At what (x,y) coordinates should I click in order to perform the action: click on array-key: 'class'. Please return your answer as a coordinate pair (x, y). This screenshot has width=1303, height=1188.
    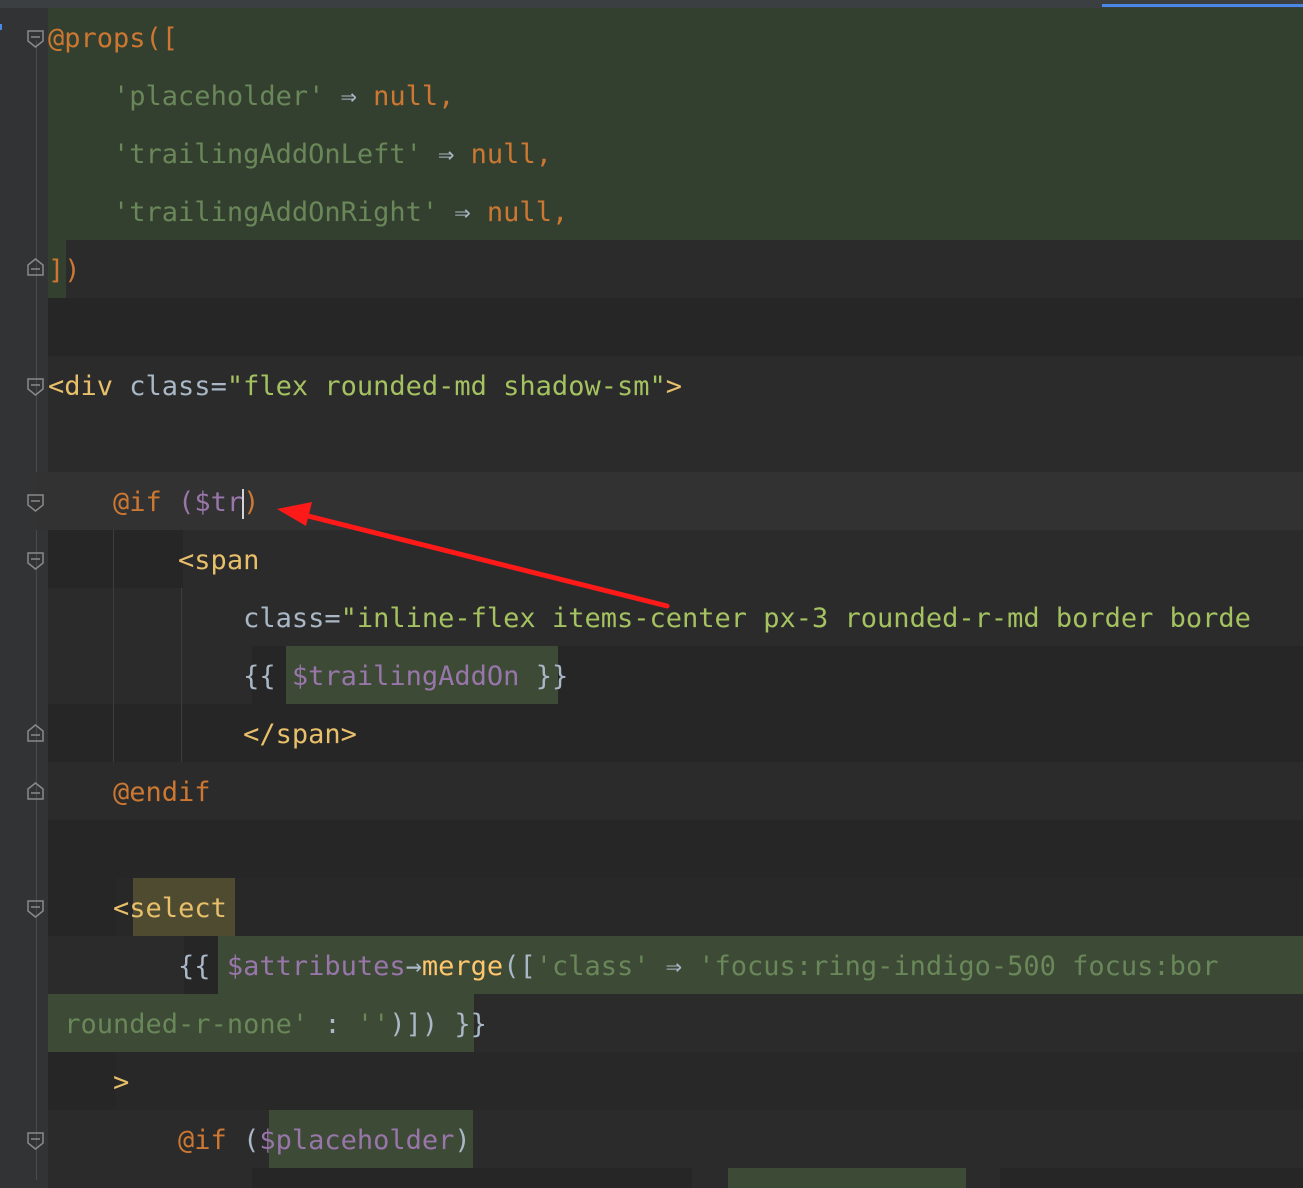
    Looking at the image, I should click on (592, 966).